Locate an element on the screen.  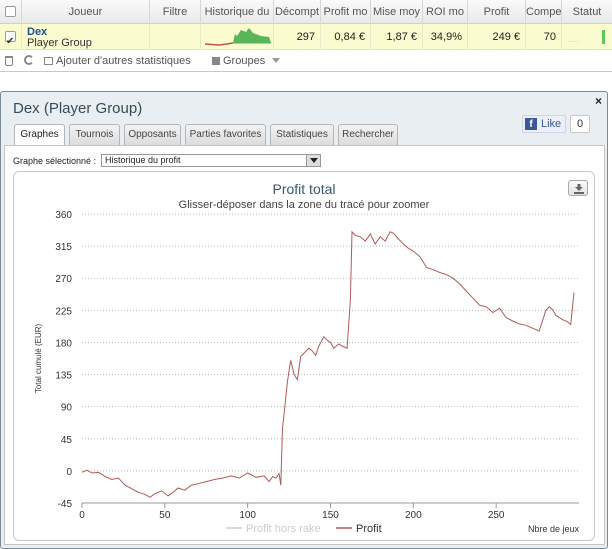
profit-moyen-value: 0,84 € is located at coordinates (346, 37).